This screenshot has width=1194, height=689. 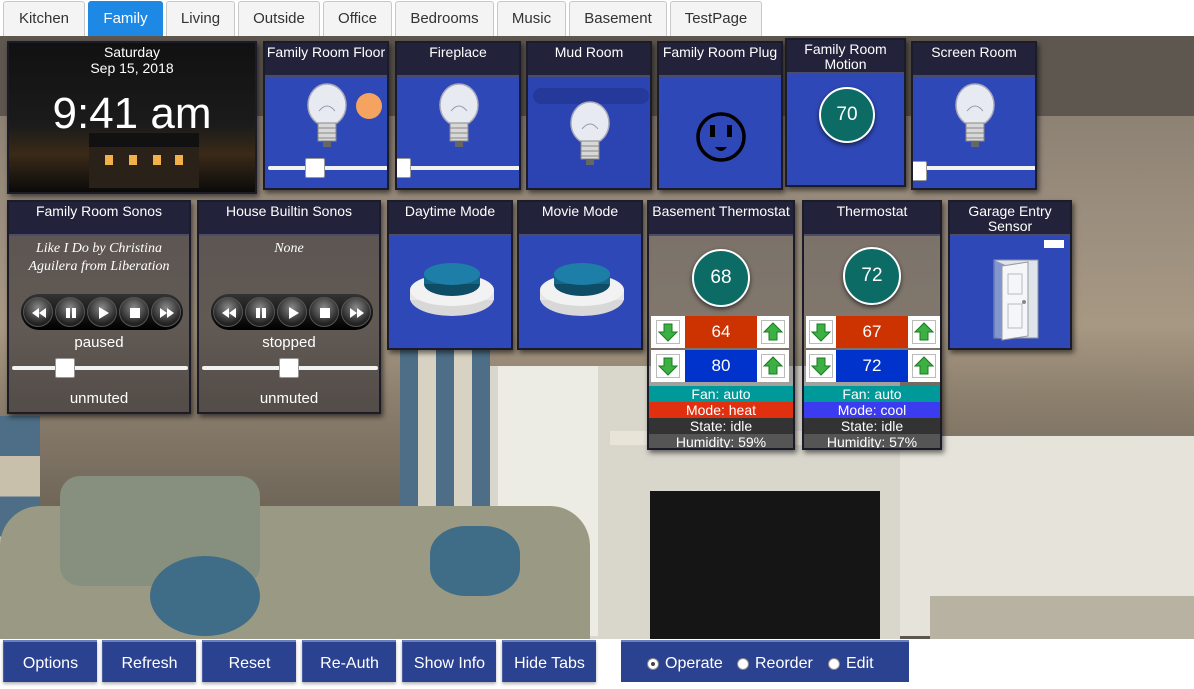 What do you see at coordinates (100, 368) in the screenshot?
I see `volume-slider` at bounding box center [100, 368].